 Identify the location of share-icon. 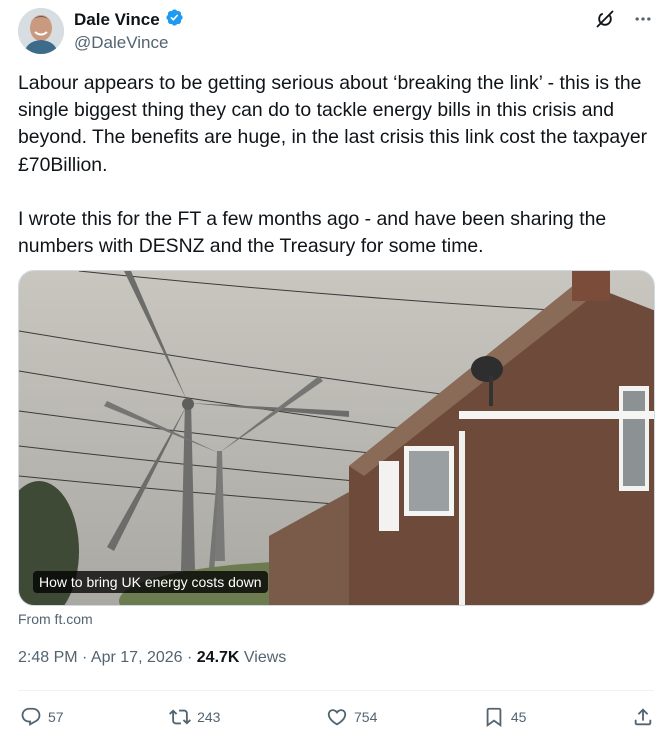
(643, 717).